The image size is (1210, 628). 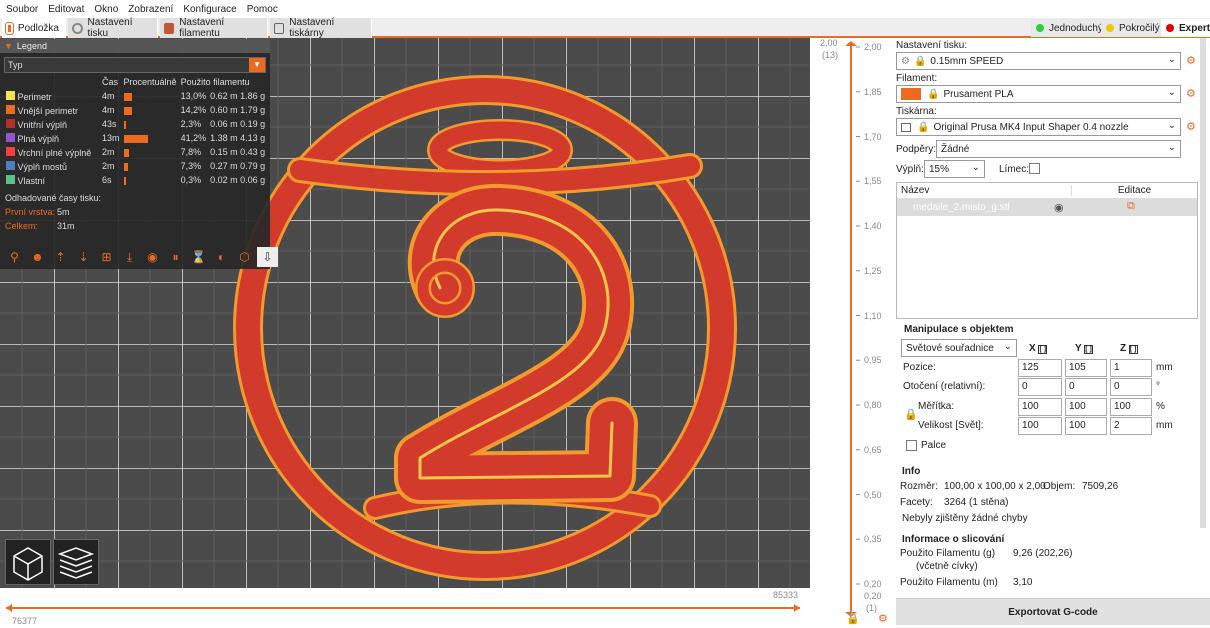 I want to click on pause-icon: ⏸, so click(x=175, y=257).